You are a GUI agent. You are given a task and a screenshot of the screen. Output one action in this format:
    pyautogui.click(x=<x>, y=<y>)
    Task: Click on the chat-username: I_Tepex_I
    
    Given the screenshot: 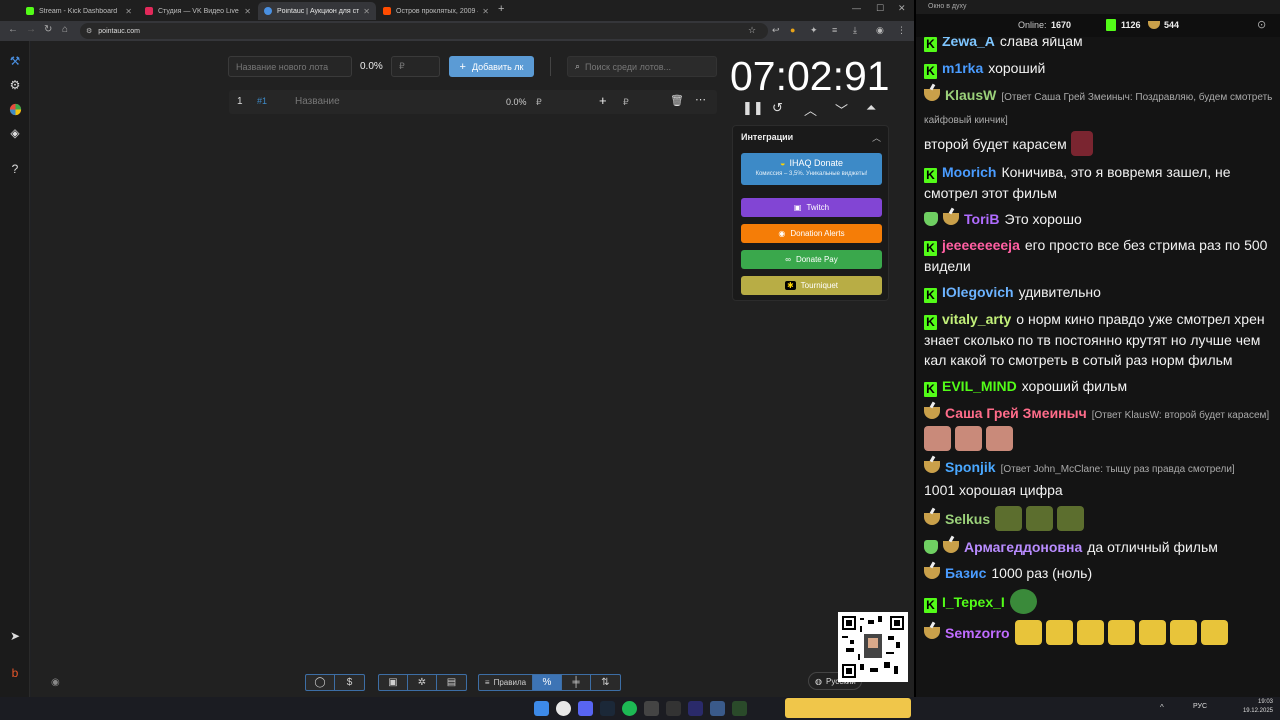 What is the action you would take?
    pyautogui.click(x=973, y=602)
    